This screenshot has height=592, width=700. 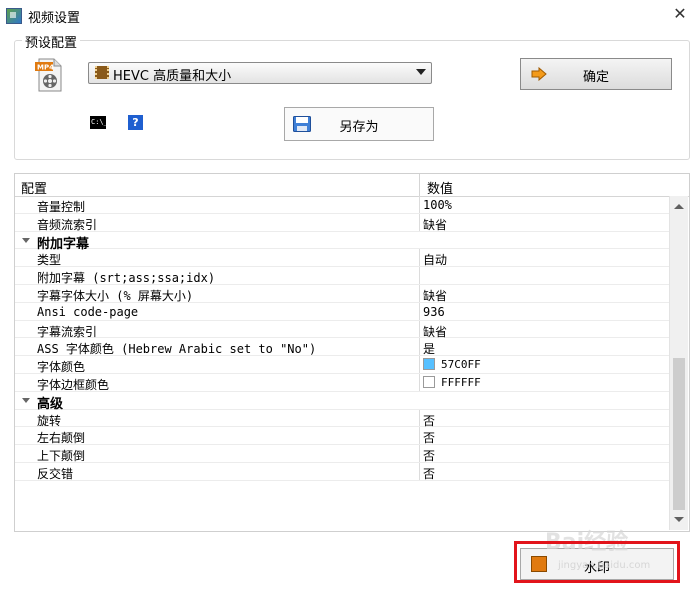 What do you see at coordinates (680, 14) in the screenshot?
I see `close-icon: ✕` at bounding box center [680, 14].